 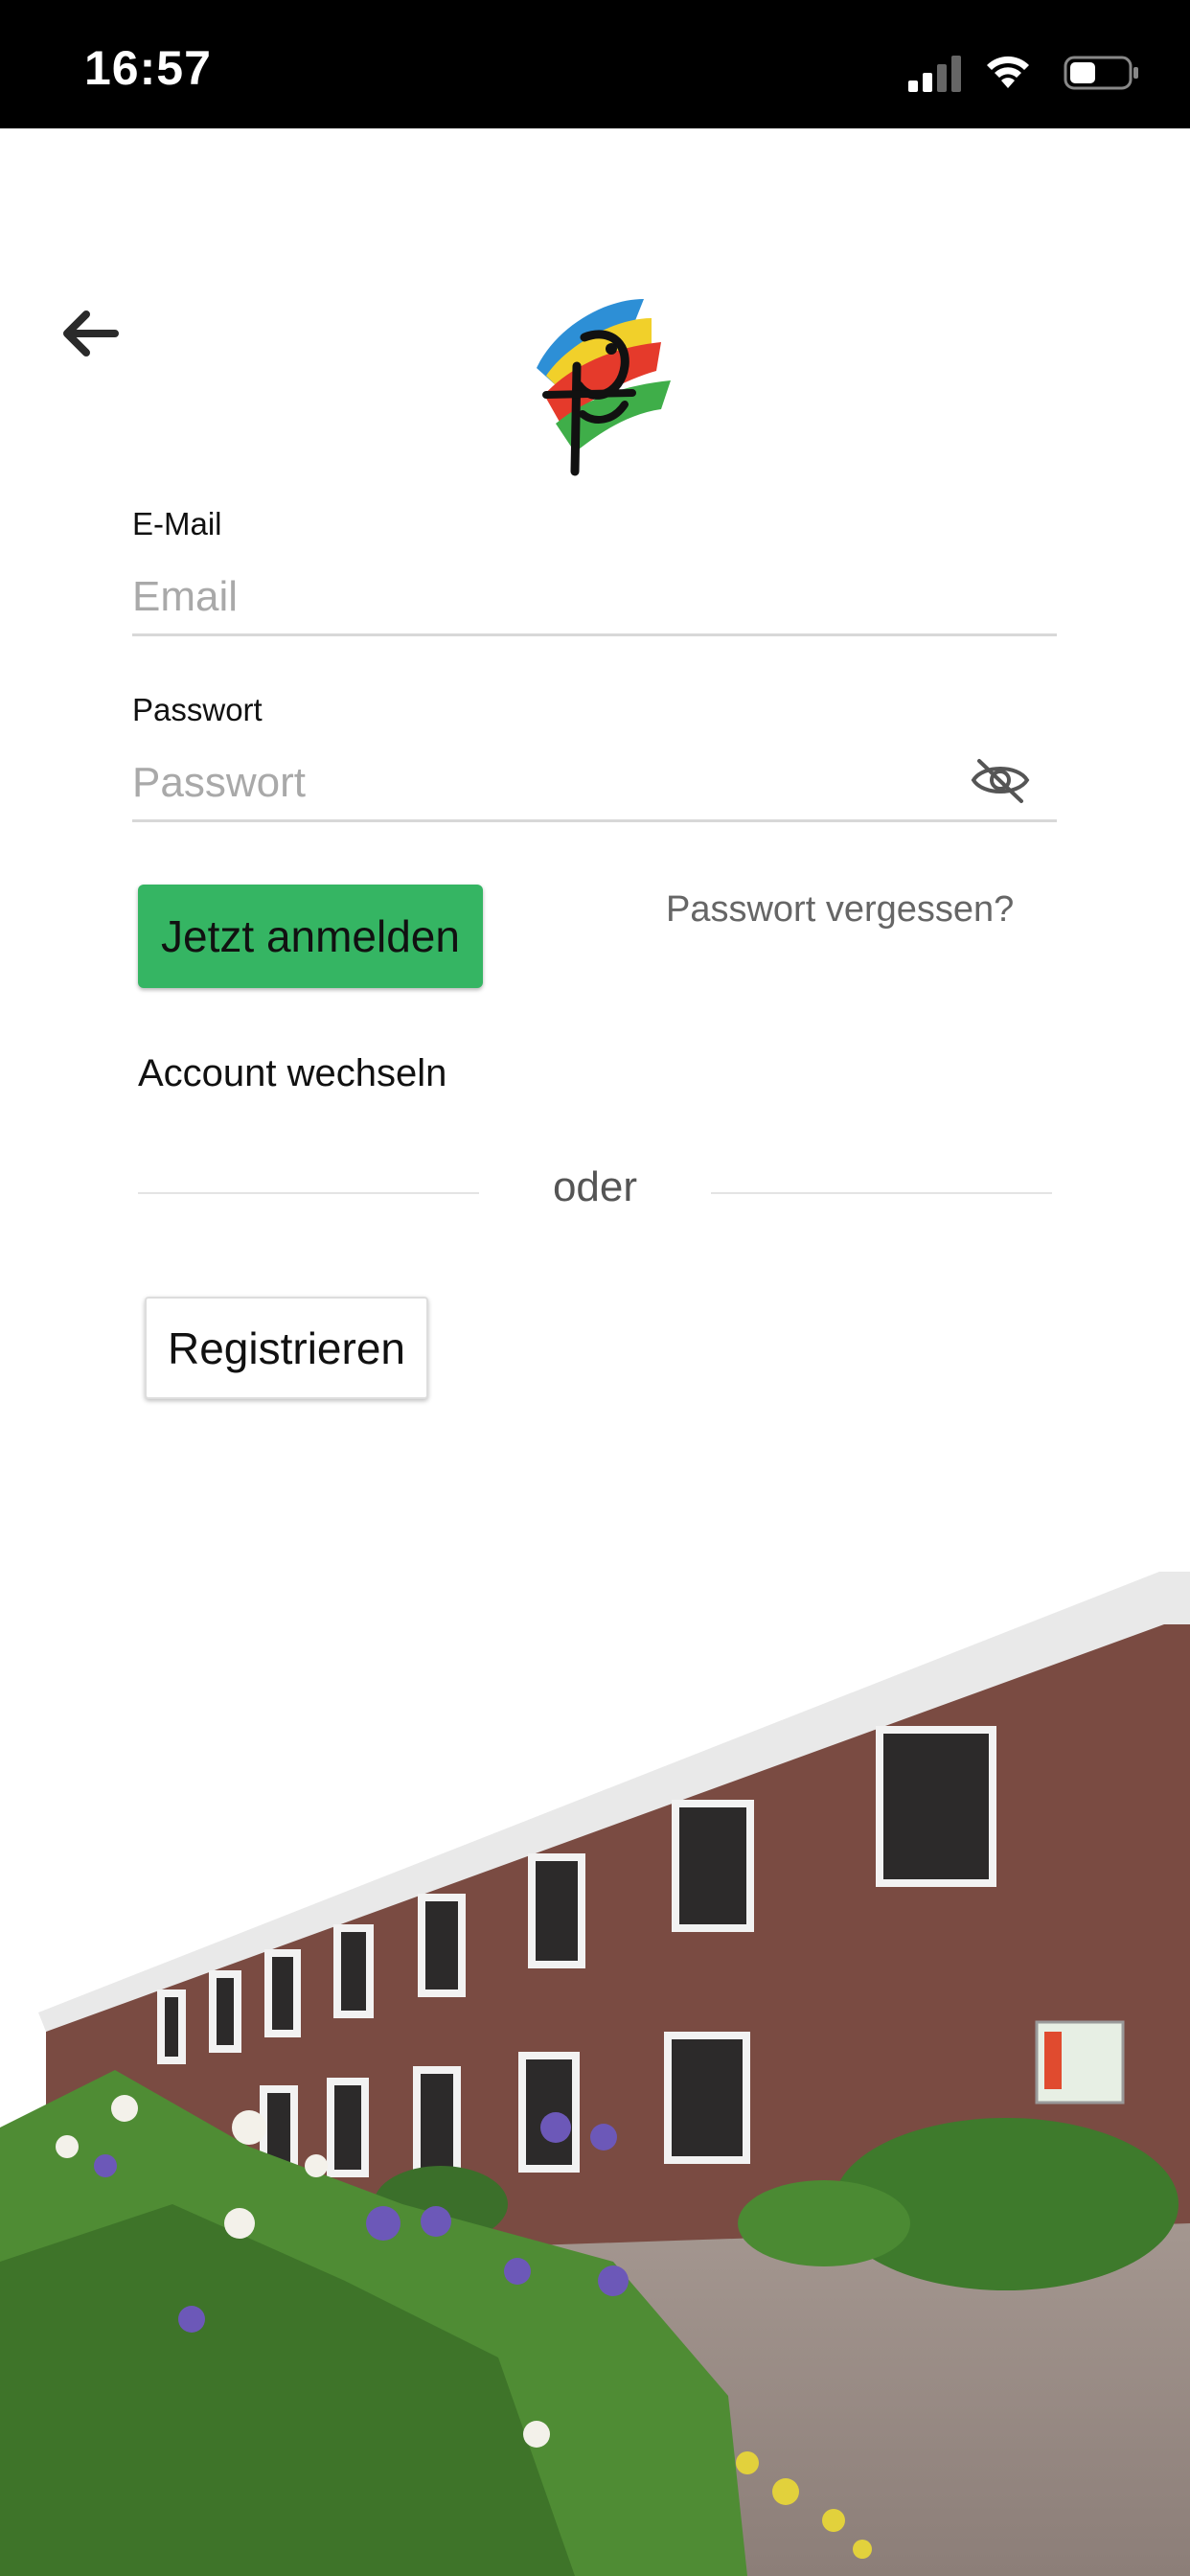 I want to click on divider-line-right, so click(x=882, y=1193).